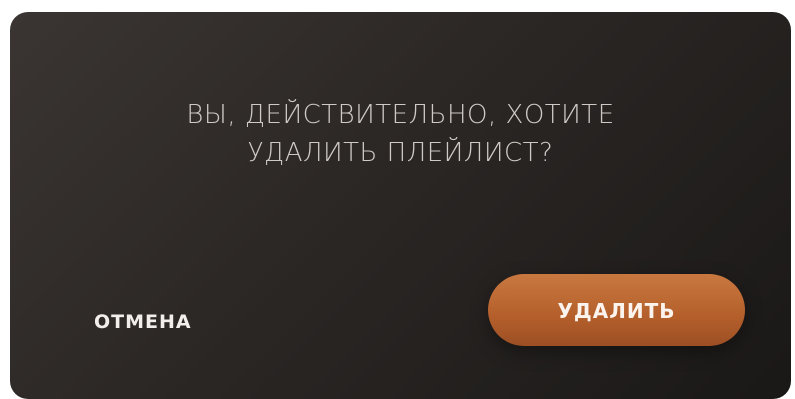  I want to click on cancel-button: ОТМЕНА, so click(143, 322).